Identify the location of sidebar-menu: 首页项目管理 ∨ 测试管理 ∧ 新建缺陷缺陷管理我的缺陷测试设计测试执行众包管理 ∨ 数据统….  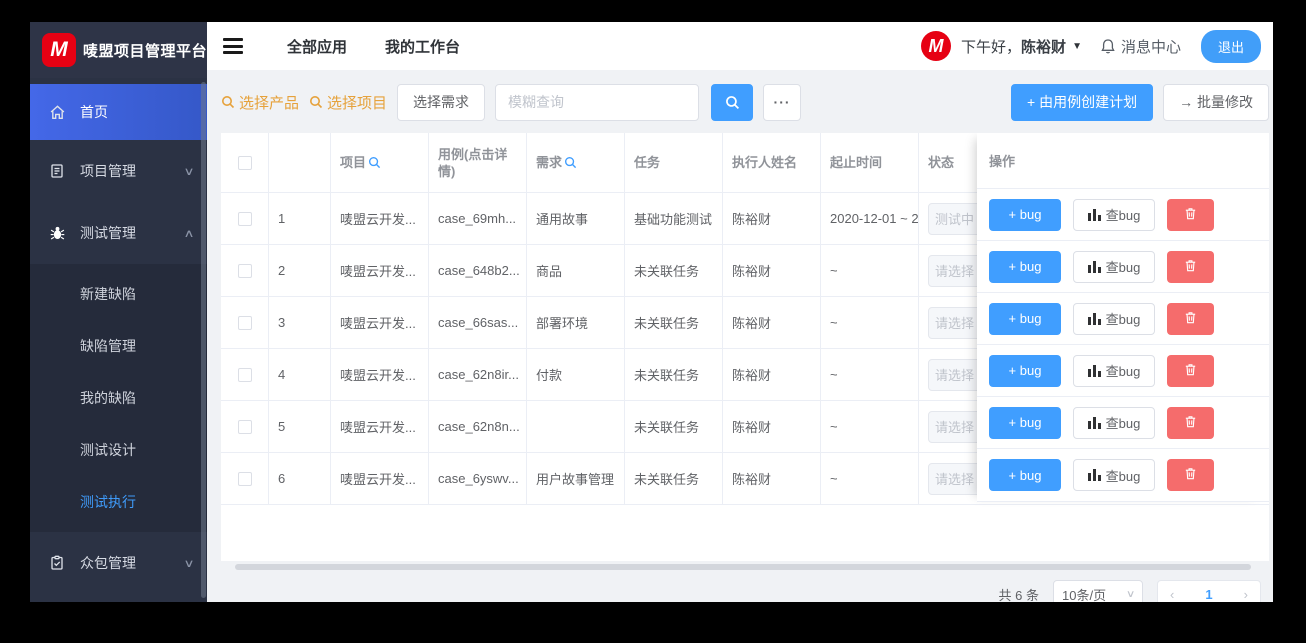
(118, 340).